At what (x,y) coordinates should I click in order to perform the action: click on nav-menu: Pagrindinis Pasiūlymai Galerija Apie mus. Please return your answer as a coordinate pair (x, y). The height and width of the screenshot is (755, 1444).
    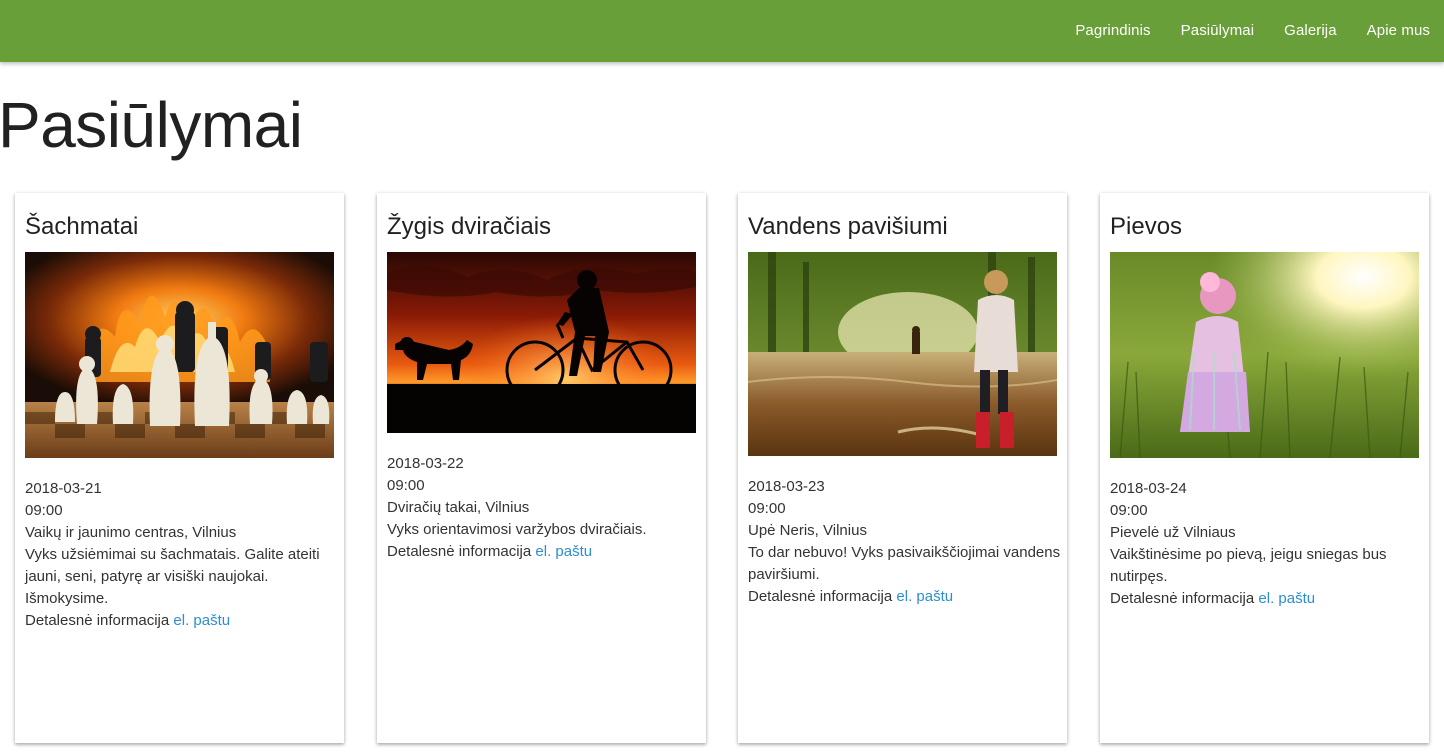
    Looking at the image, I should click on (1252, 30).